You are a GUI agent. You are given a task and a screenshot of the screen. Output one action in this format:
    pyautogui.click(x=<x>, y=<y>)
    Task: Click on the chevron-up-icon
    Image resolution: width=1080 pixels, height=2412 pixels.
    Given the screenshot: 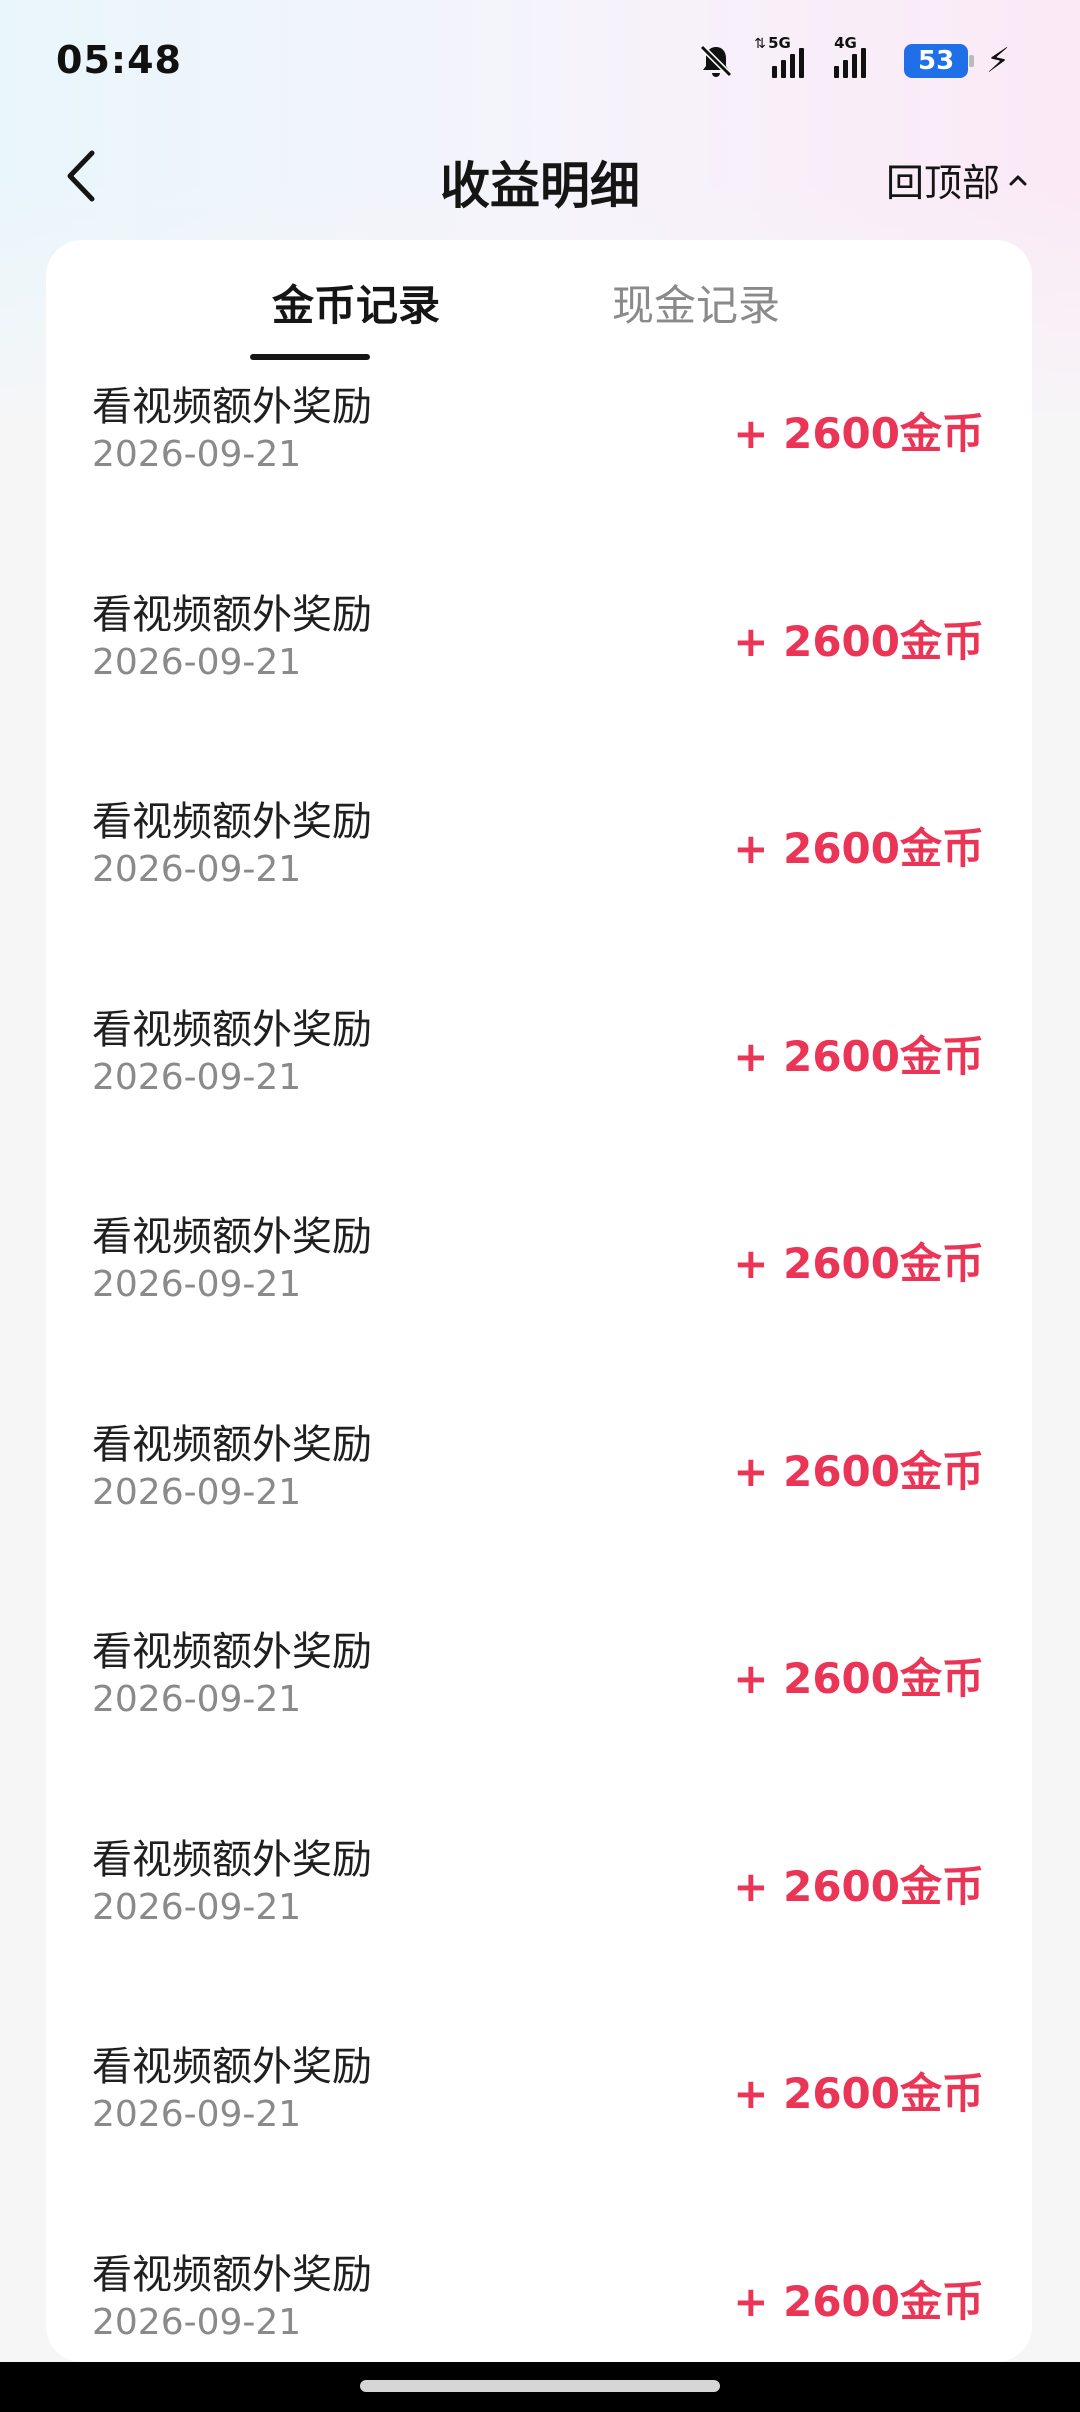 What is the action you would take?
    pyautogui.click(x=1018, y=180)
    